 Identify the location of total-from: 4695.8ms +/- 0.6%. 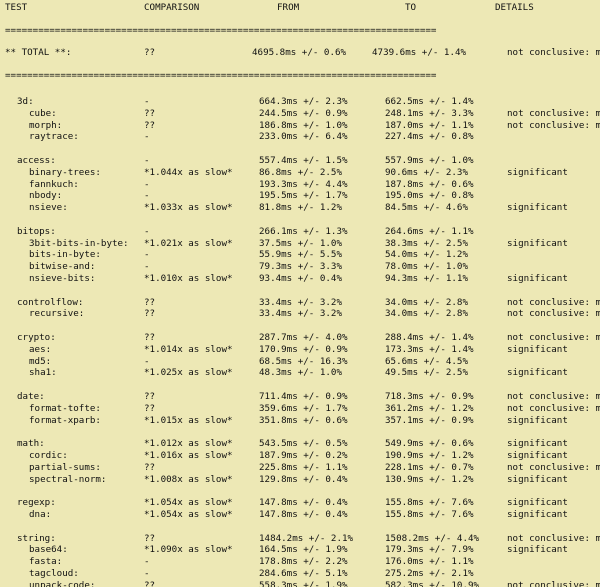
(299, 52).